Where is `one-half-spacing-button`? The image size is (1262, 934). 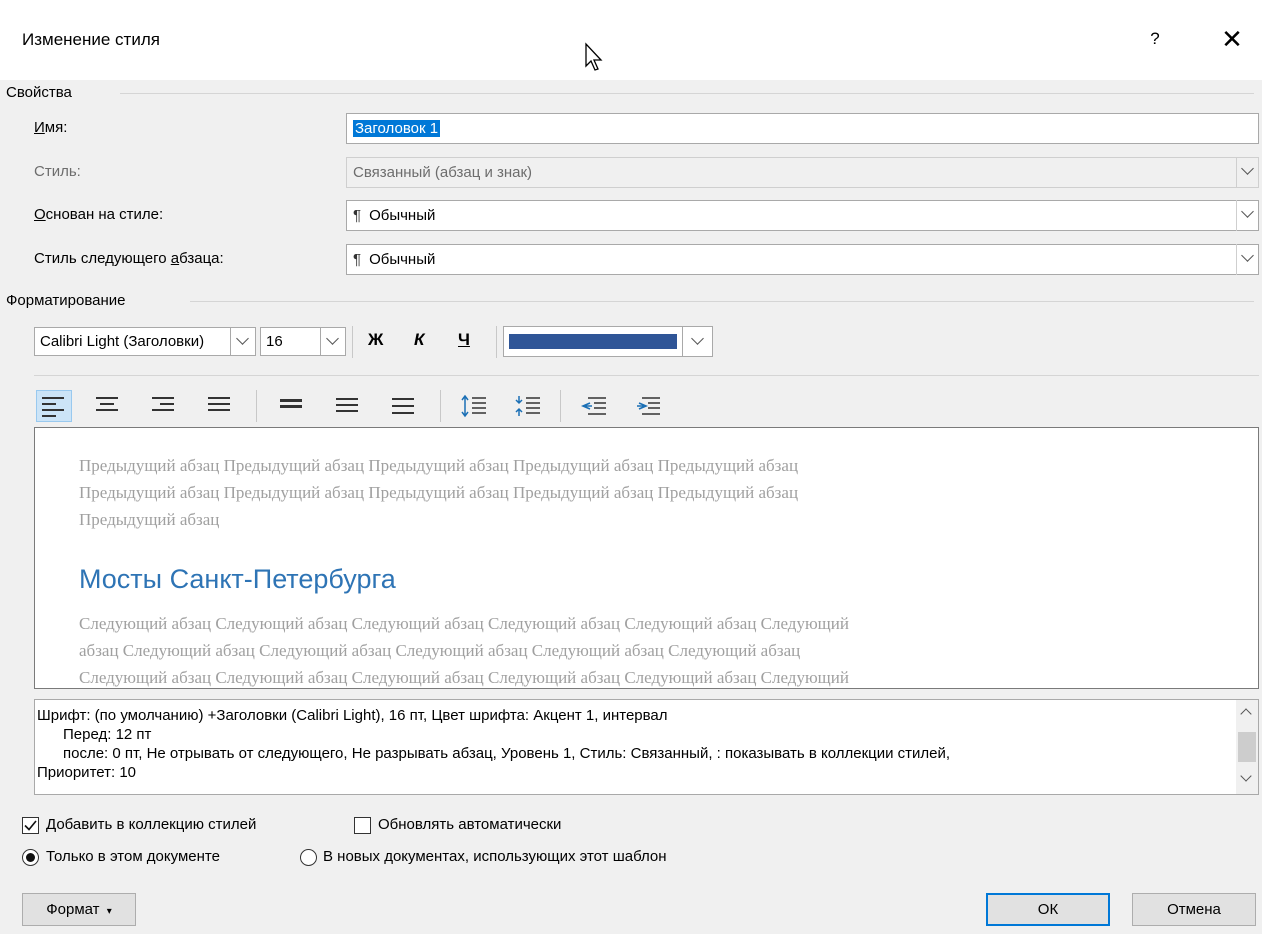 one-half-spacing-button is located at coordinates (348, 406).